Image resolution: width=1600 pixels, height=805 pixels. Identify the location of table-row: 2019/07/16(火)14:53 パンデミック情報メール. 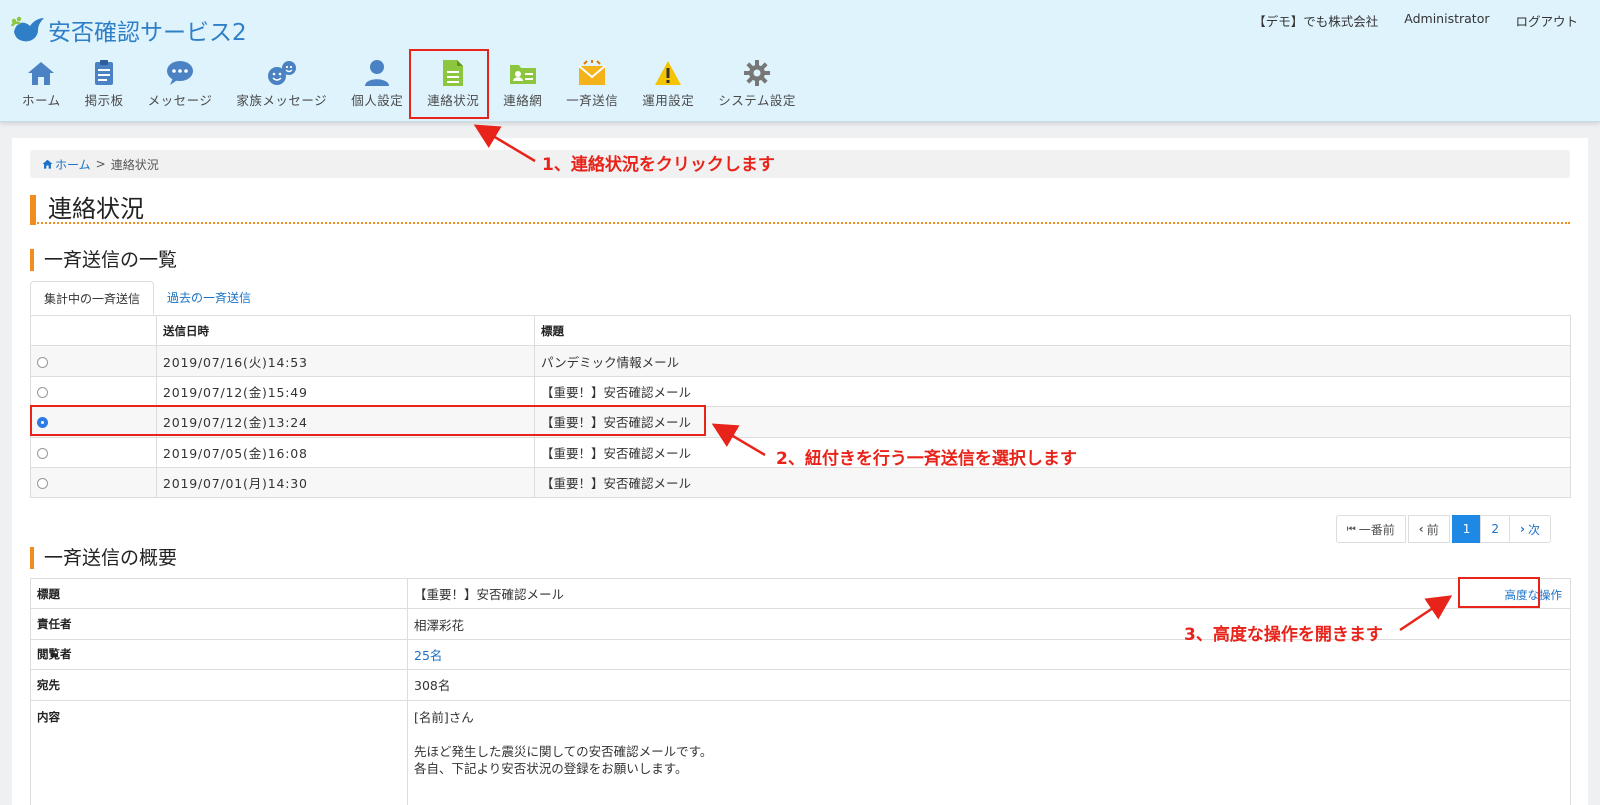
(800, 361).